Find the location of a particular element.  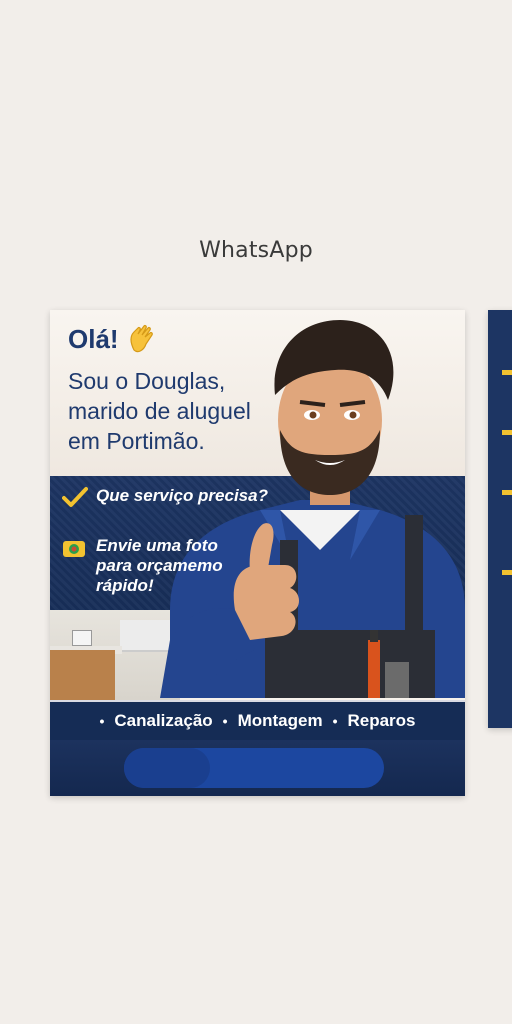

service-item: Canalização is located at coordinates (163, 720).